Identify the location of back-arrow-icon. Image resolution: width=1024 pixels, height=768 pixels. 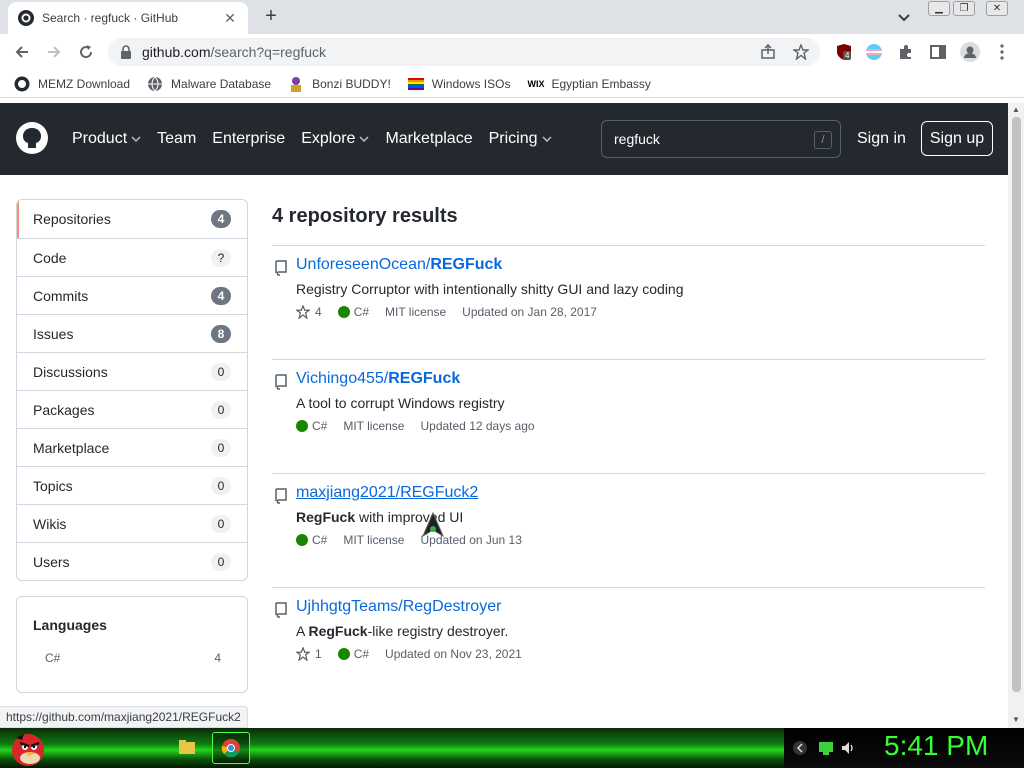
(22, 52).